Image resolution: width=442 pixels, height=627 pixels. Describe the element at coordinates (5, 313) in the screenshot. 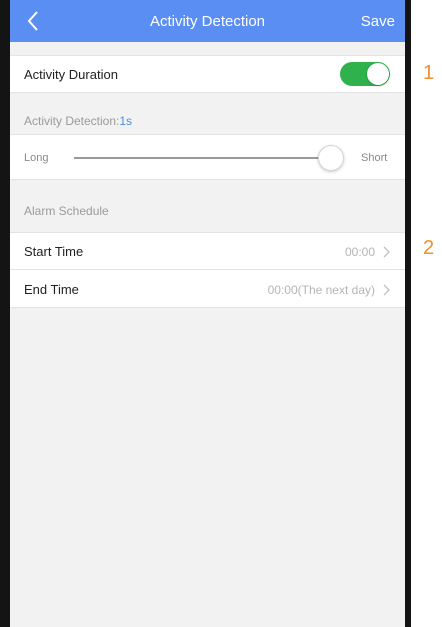

I see `device-bezel-left` at that location.